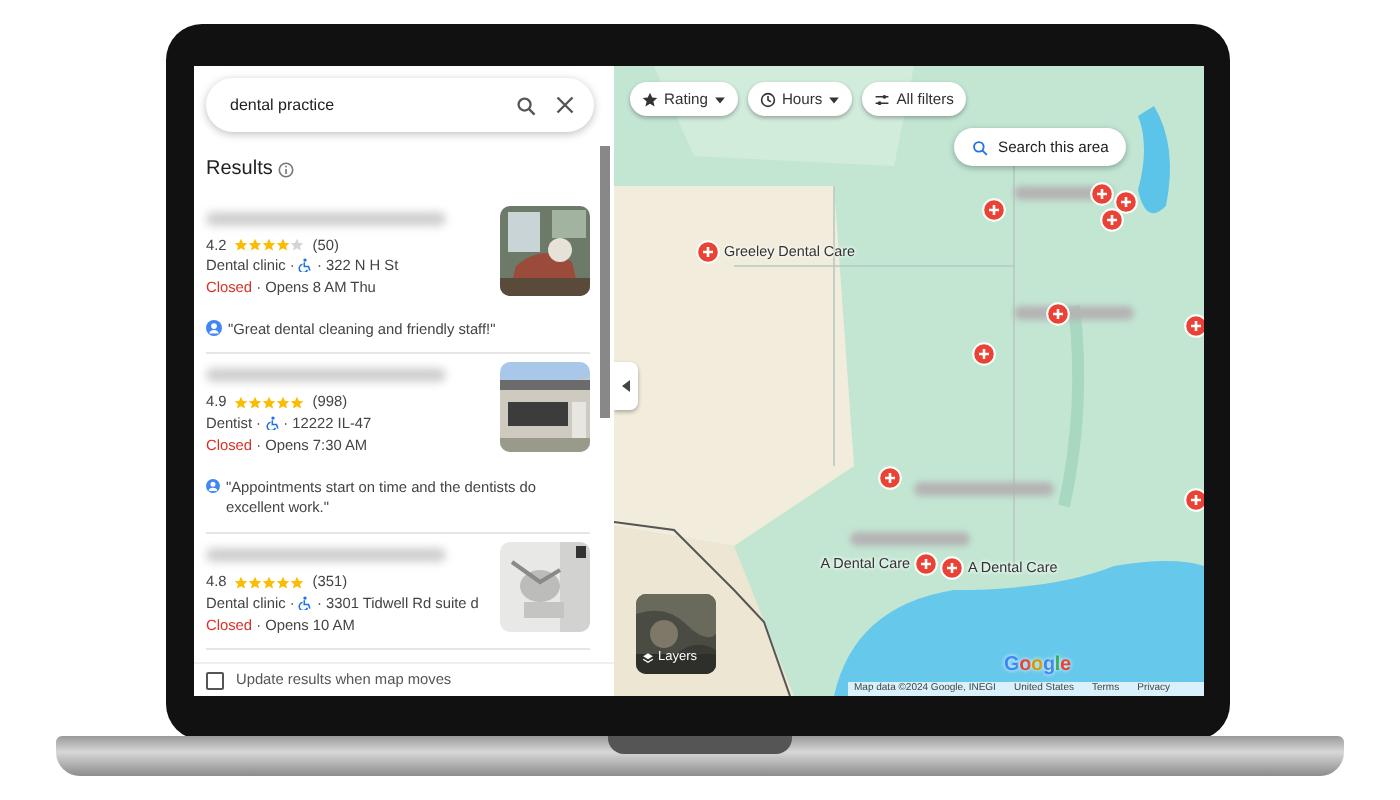 This screenshot has height=800, width=1400. I want to click on search-icon, so click(526, 105).